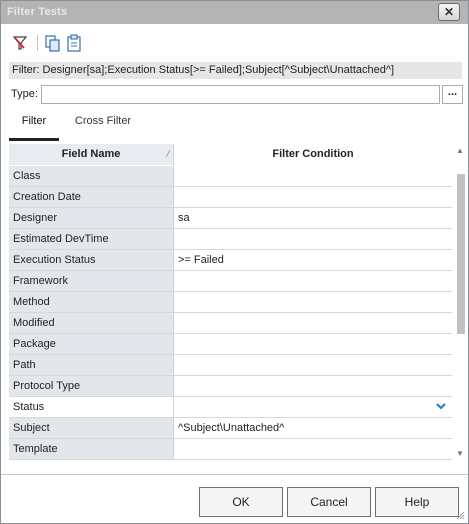 The image size is (469, 524). What do you see at coordinates (24, 94) in the screenshot?
I see `type-label: Type:` at bounding box center [24, 94].